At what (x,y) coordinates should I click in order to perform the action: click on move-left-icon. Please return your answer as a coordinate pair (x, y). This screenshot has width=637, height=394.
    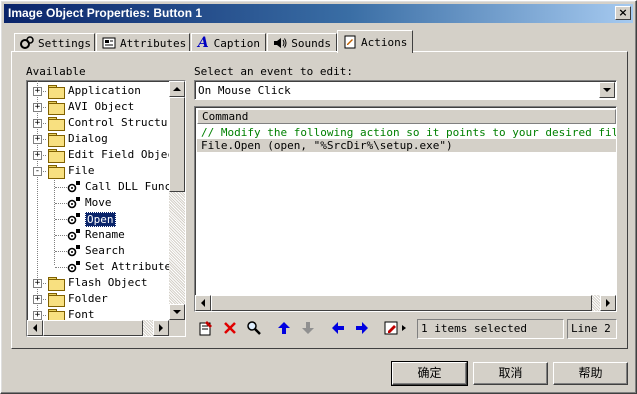
    Looking at the image, I should click on (338, 328).